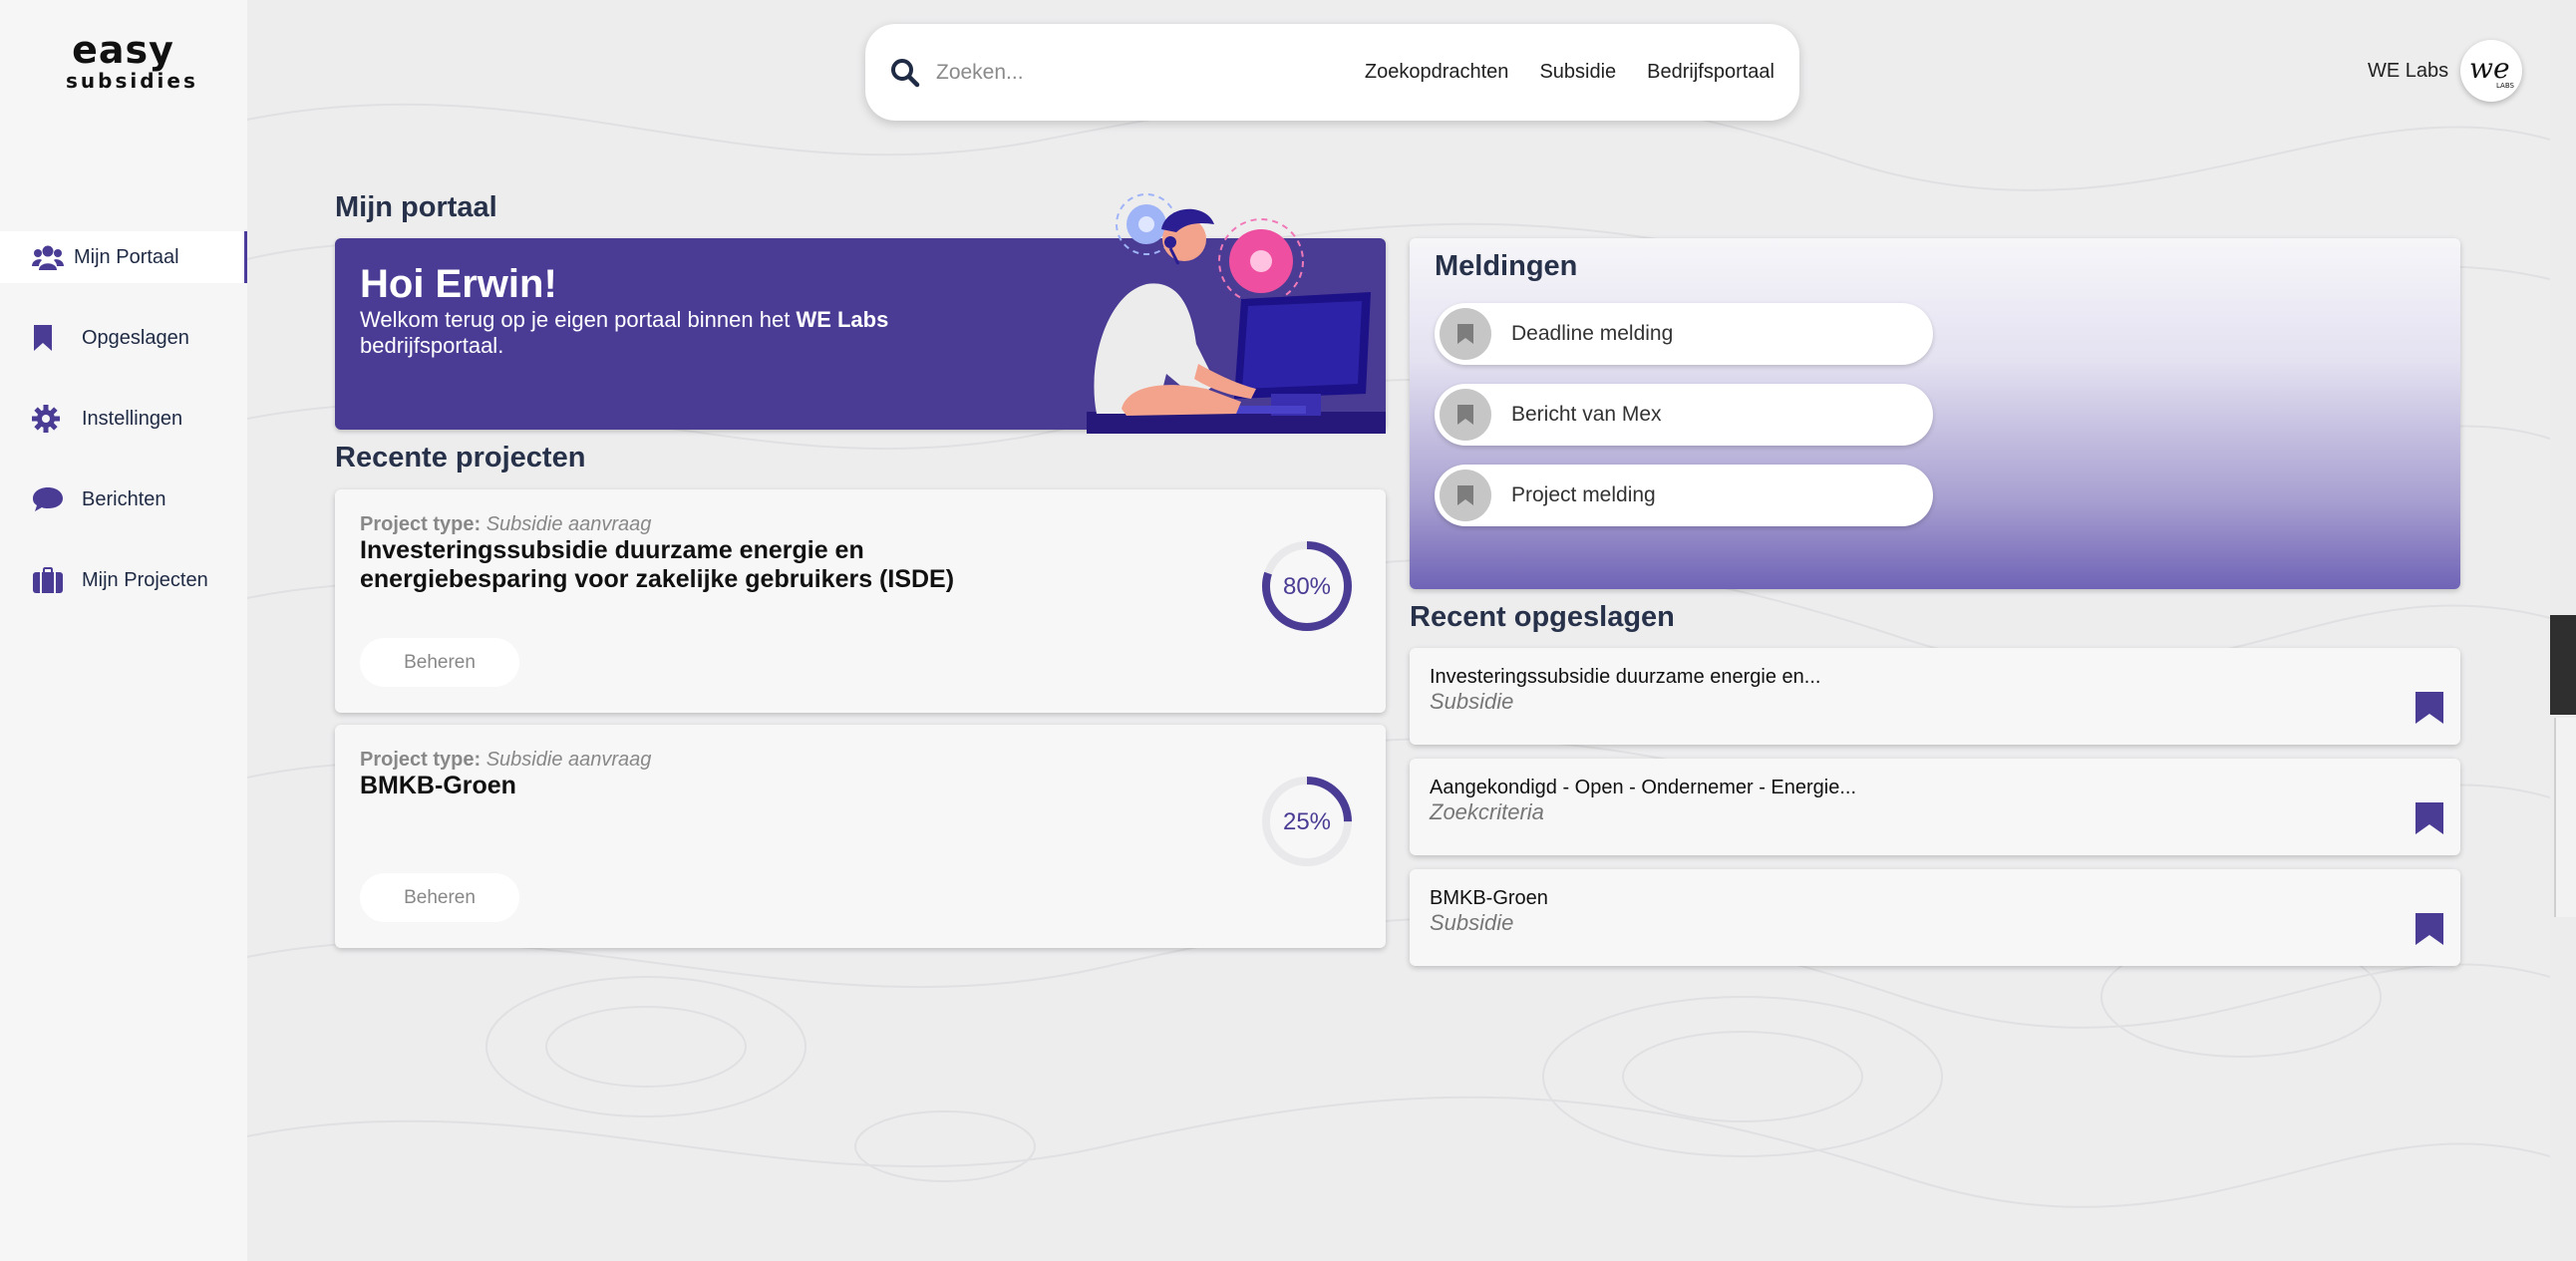 The height and width of the screenshot is (1261, 2576). I want to click on app-logo: easy subsidies, so click(132, 60).